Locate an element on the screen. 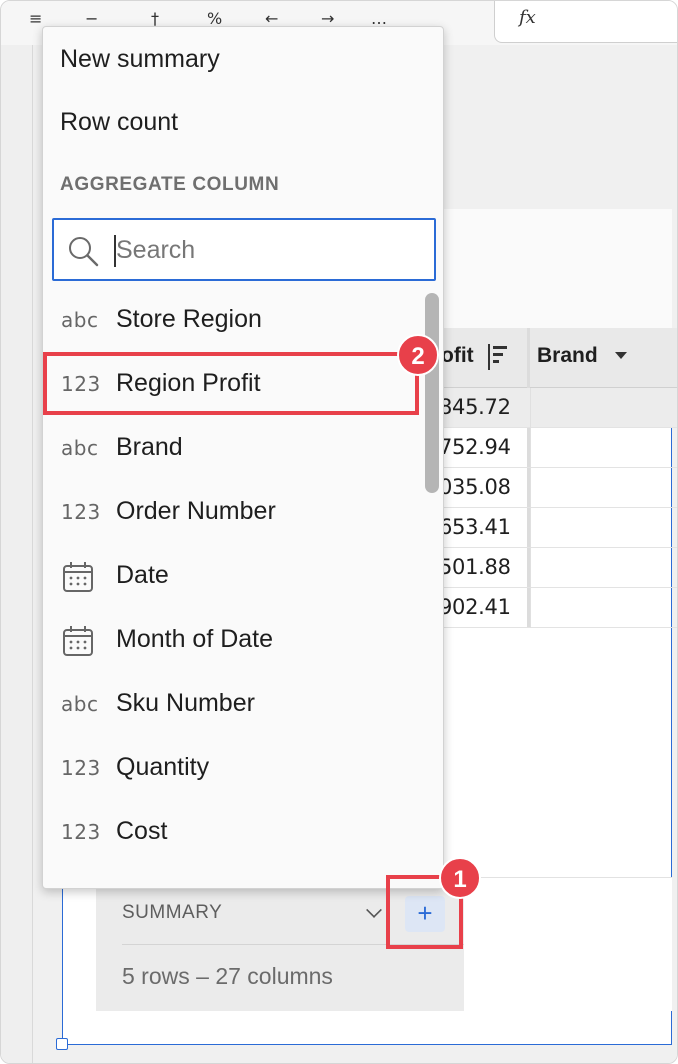 This screenshot has height=1064, width=678. summary-label: SUMMARY is located at coordinates (172, 913).